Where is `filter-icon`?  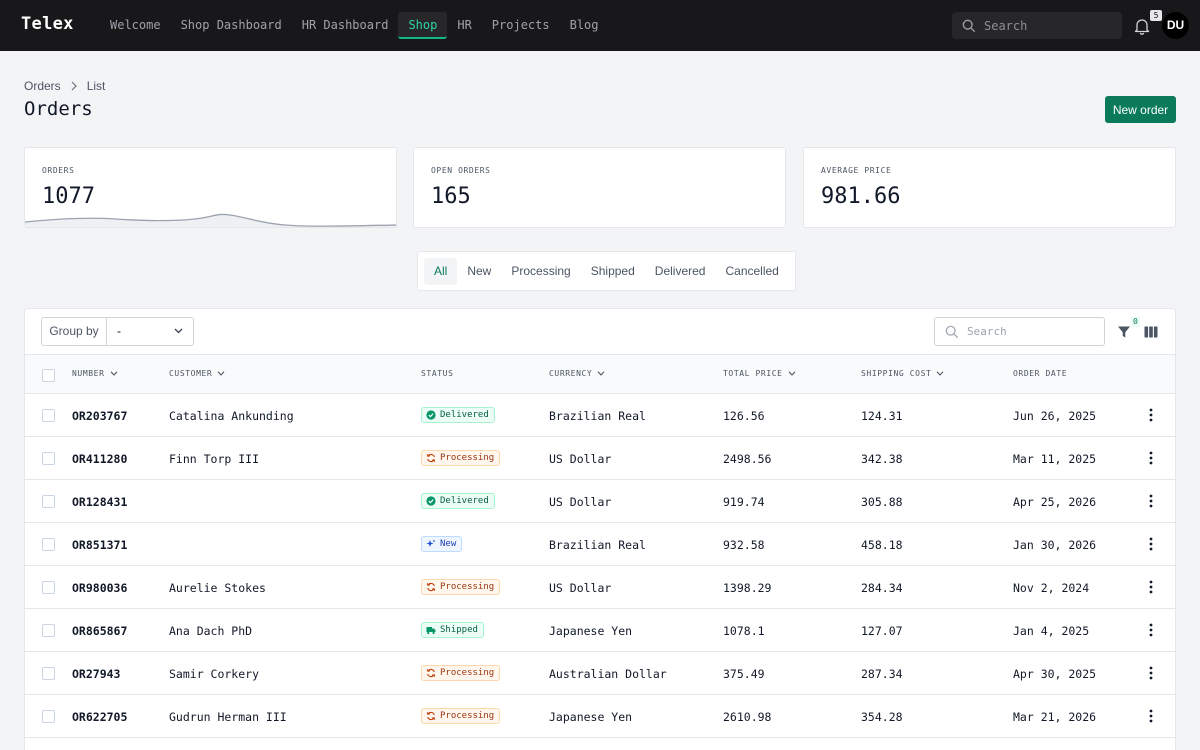 filter-icon is located at coordinates (1124, 332).